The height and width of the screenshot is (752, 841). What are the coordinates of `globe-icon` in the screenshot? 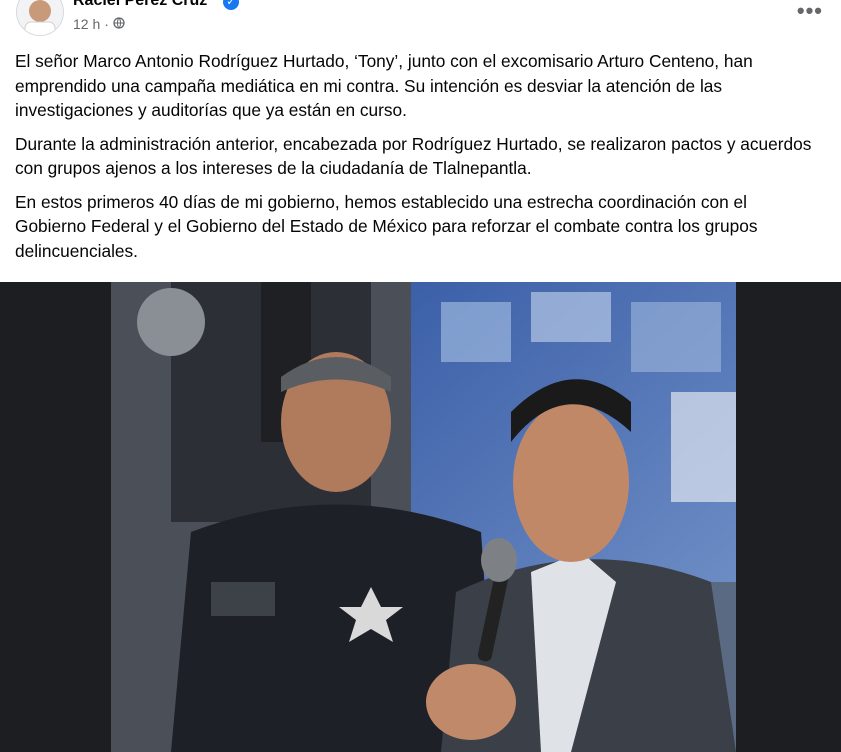 It's located at (119, 24).